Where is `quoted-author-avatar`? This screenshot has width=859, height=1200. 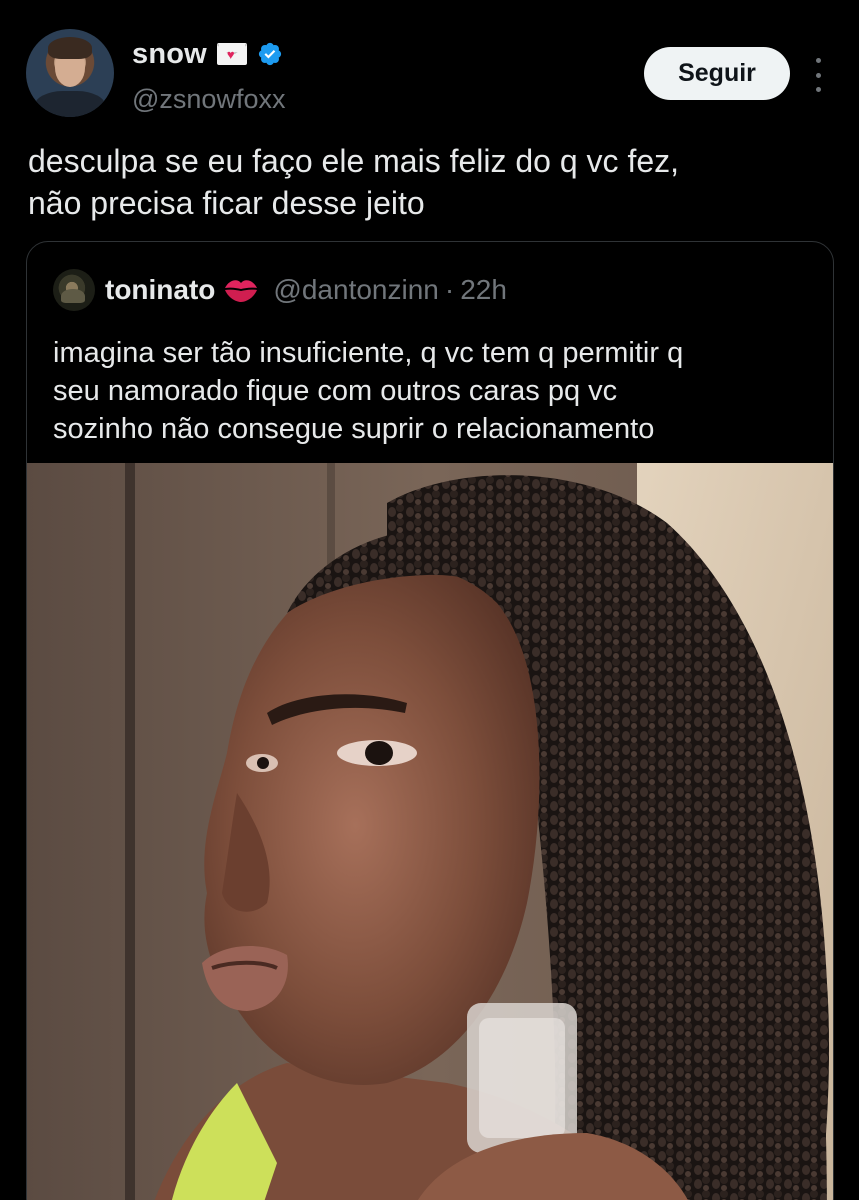
quoted-author-avatar is located at coordinates (74, 290).